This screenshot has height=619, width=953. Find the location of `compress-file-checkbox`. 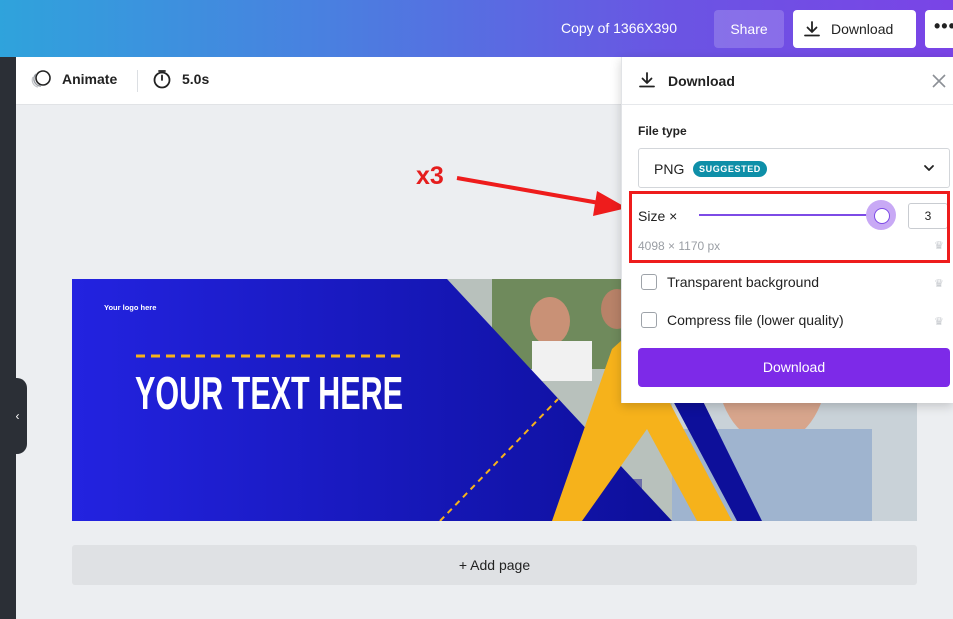

compress-file-checkbox is located at coordinates (649, 320).